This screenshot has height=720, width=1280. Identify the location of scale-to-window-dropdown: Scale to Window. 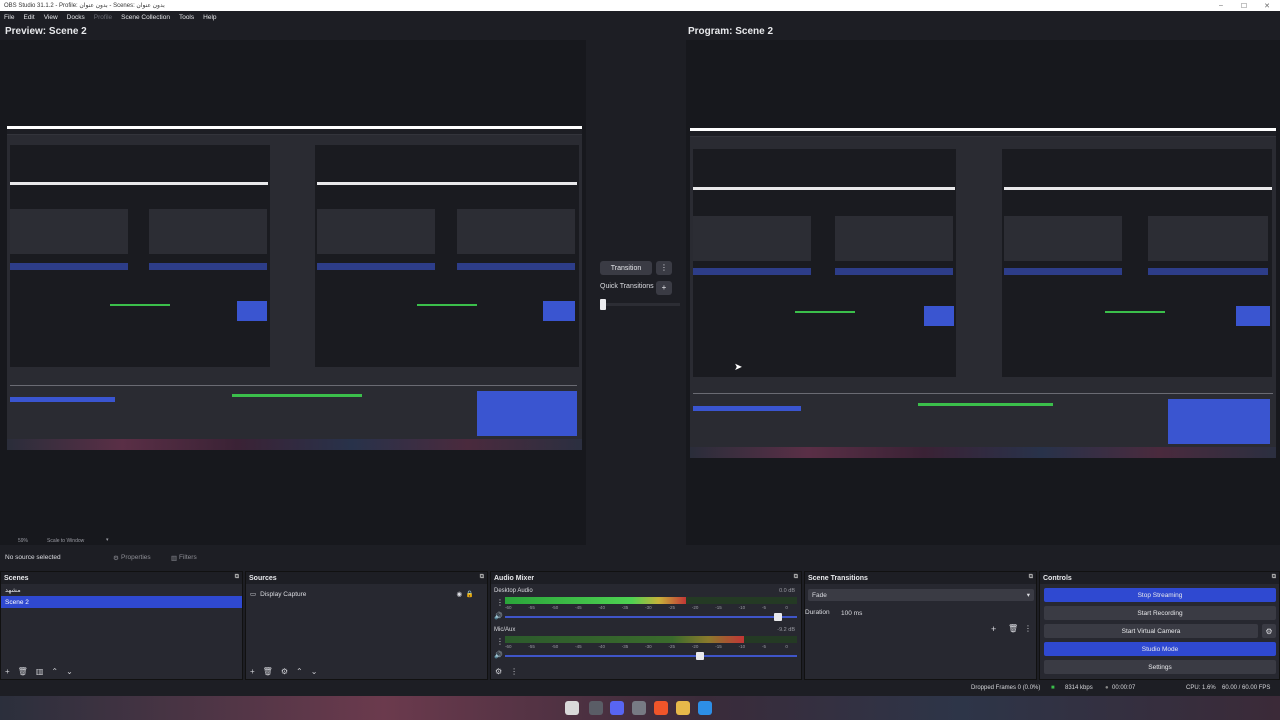
(65, 541).